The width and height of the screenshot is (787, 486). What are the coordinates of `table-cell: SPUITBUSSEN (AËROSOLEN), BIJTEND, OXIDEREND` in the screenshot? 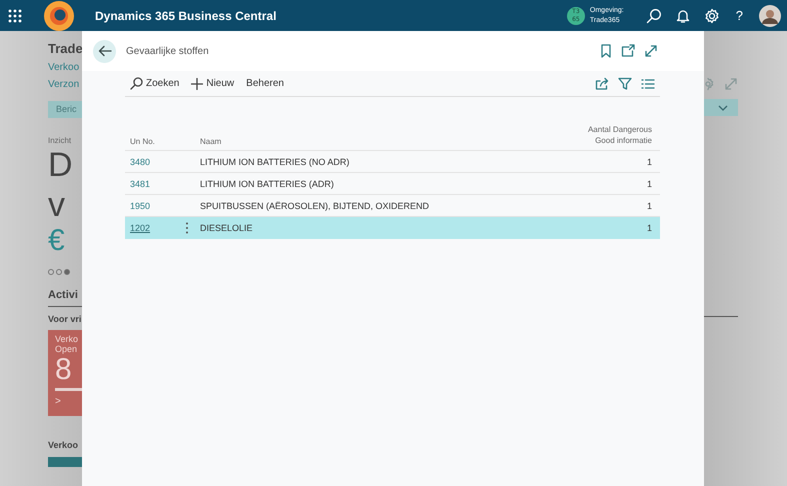 It's located at (315, 205).